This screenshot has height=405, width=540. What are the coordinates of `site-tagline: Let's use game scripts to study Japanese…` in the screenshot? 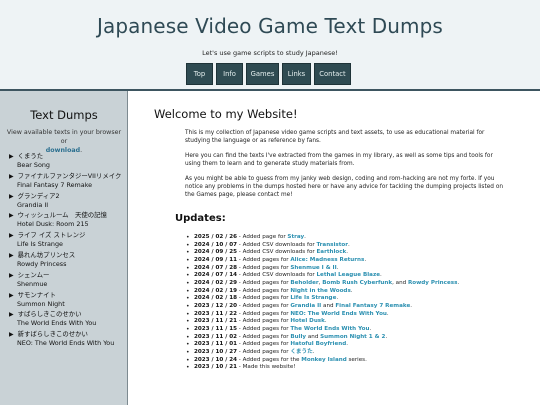 It's located at (270, 53).